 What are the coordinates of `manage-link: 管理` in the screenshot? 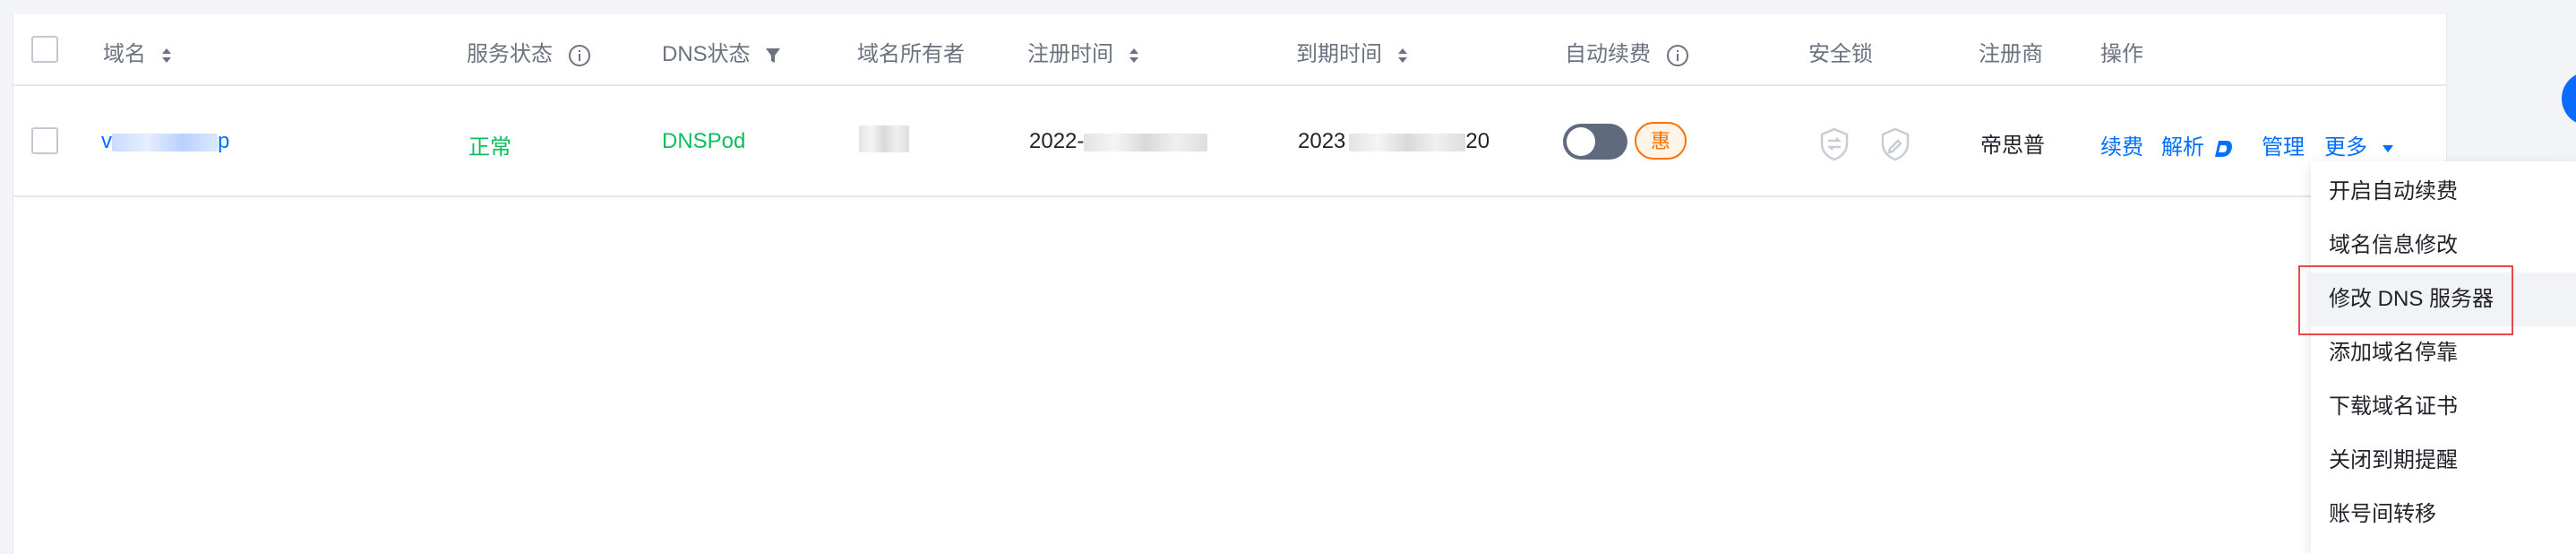 It's located at (2283, 144).